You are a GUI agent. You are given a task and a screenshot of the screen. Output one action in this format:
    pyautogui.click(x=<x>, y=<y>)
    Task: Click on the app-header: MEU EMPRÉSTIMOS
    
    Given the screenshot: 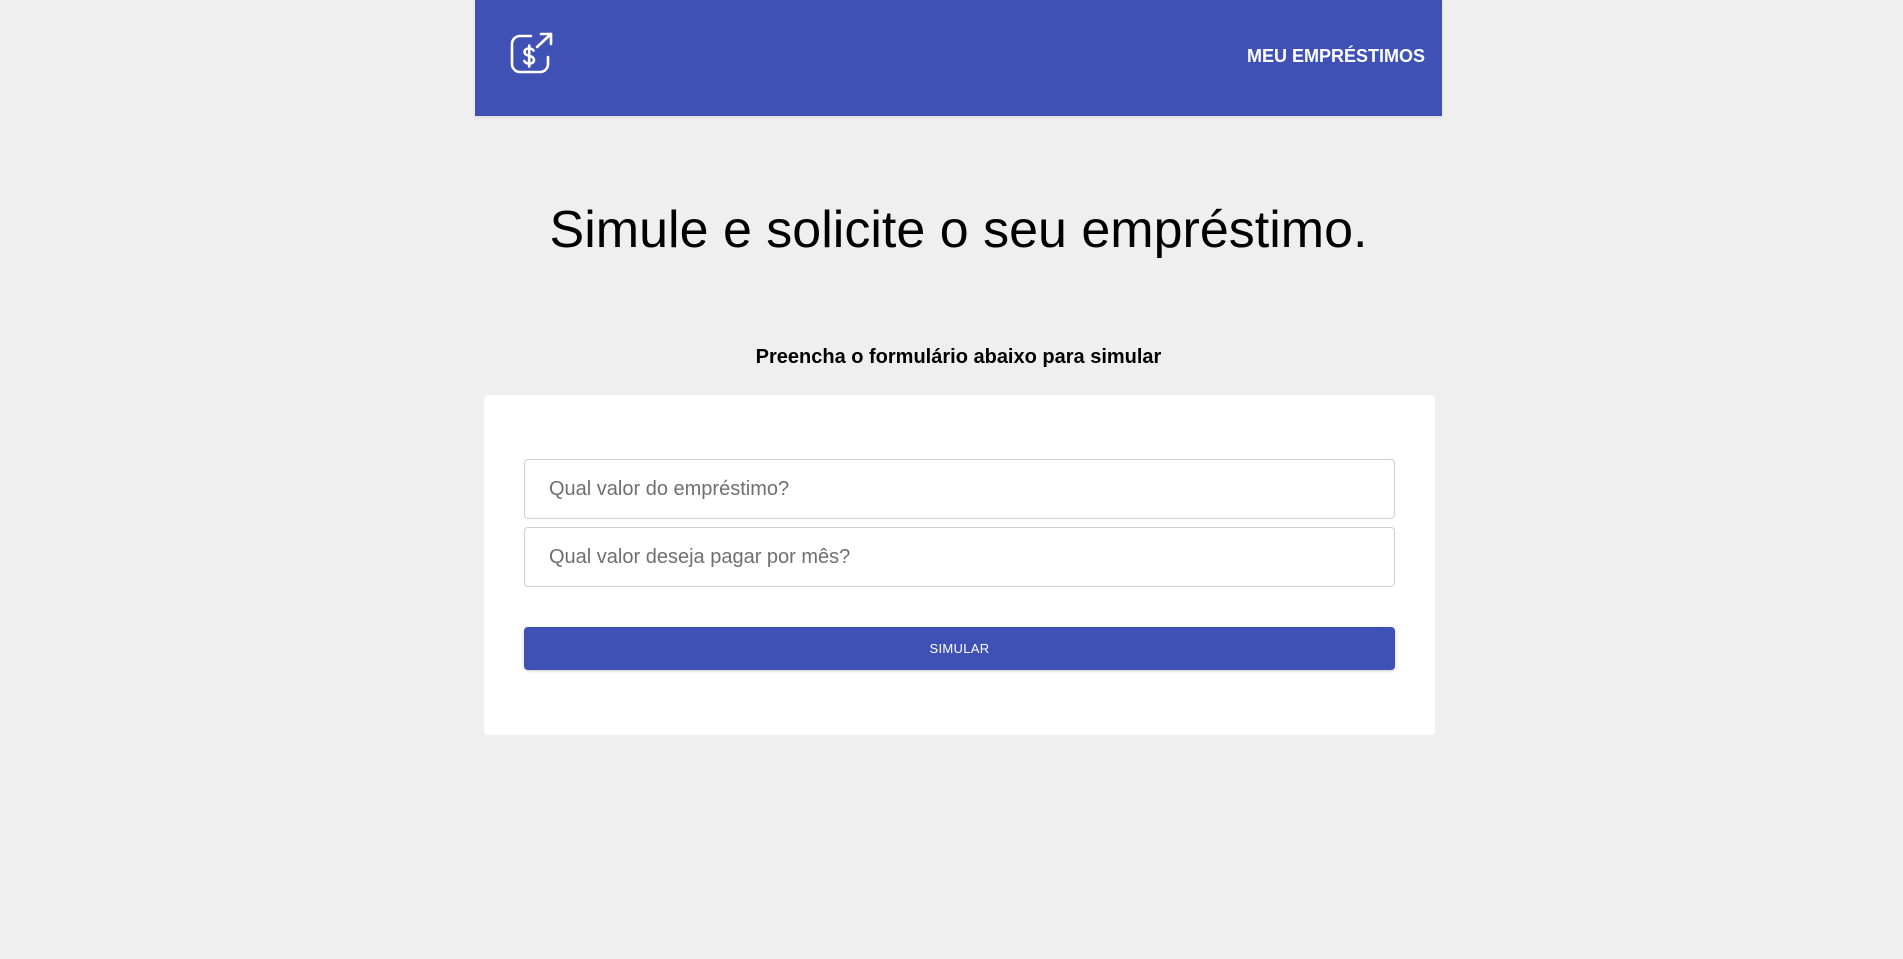 What is the action you would take?
    pyautogui.click(x=958, y=58)
    